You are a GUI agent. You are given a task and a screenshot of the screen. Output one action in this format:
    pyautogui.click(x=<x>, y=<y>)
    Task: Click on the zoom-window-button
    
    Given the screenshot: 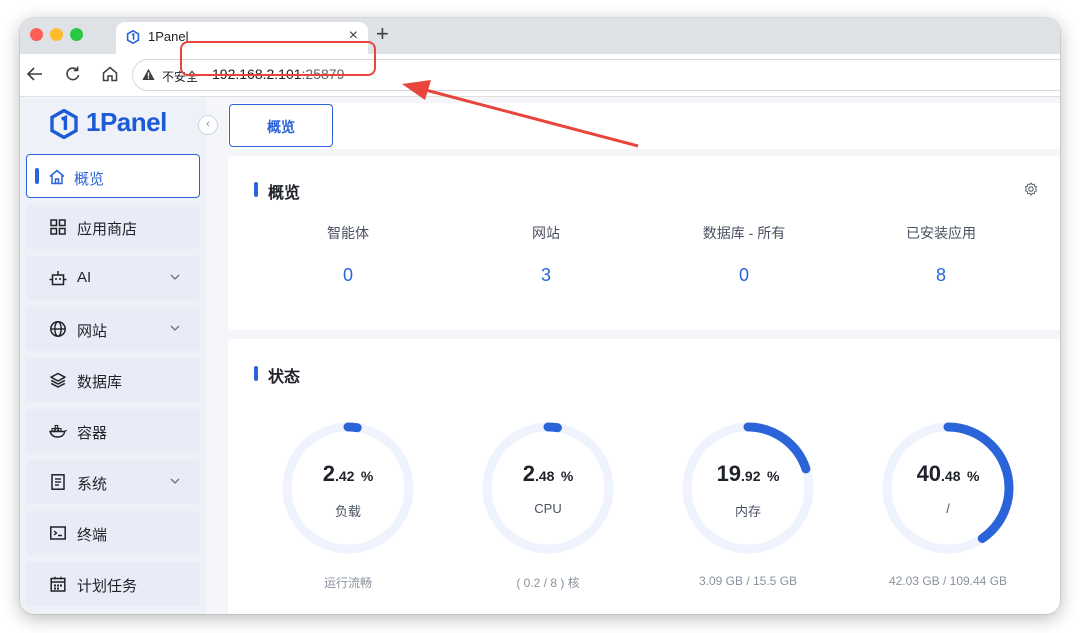 What is the action you would take?
    pyautogui.click(x=76, y=34)
    